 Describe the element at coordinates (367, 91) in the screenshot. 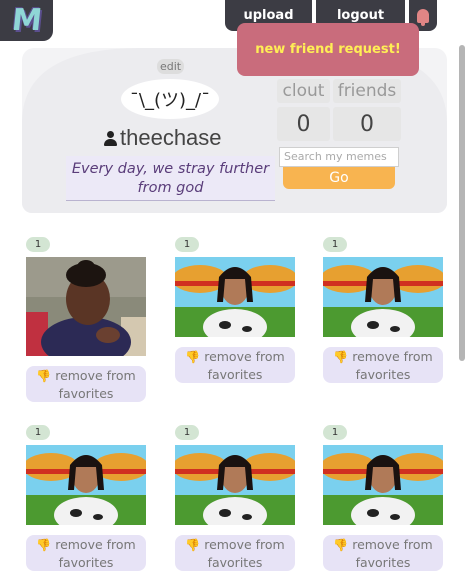

I see `friends-label: friends` at that location.